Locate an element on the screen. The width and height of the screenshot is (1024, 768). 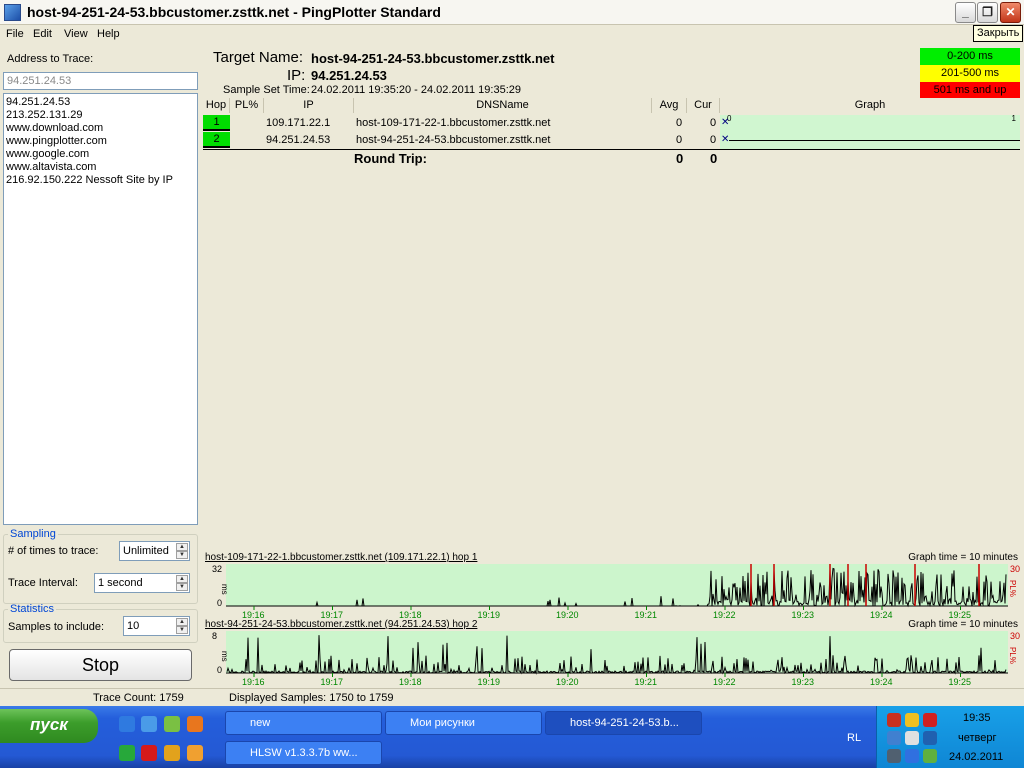
menu-file: File is located at coordinates (15, 34).